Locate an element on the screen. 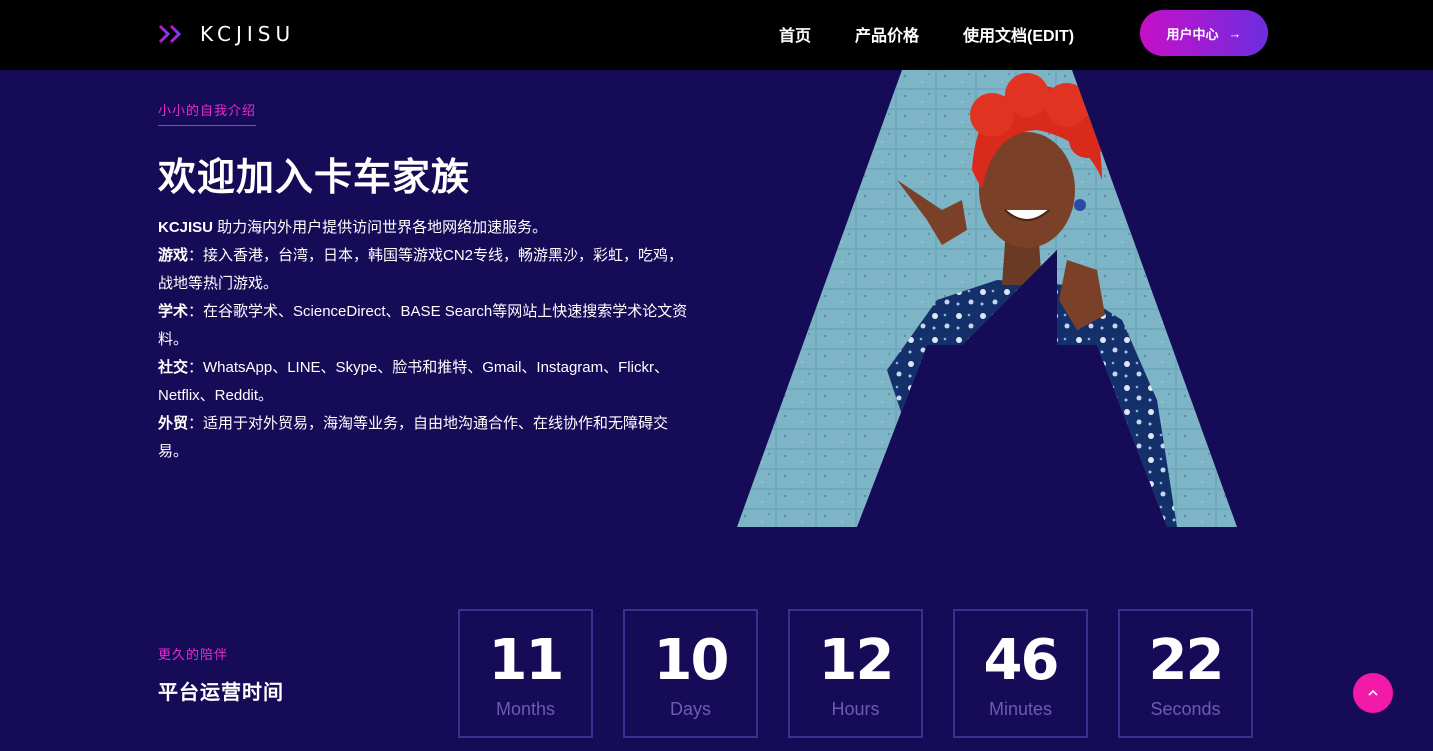 The width and height of the screenshot is (1433, 751). counter-minutes: 46 Minutes is located at coordinates (1020, 673).